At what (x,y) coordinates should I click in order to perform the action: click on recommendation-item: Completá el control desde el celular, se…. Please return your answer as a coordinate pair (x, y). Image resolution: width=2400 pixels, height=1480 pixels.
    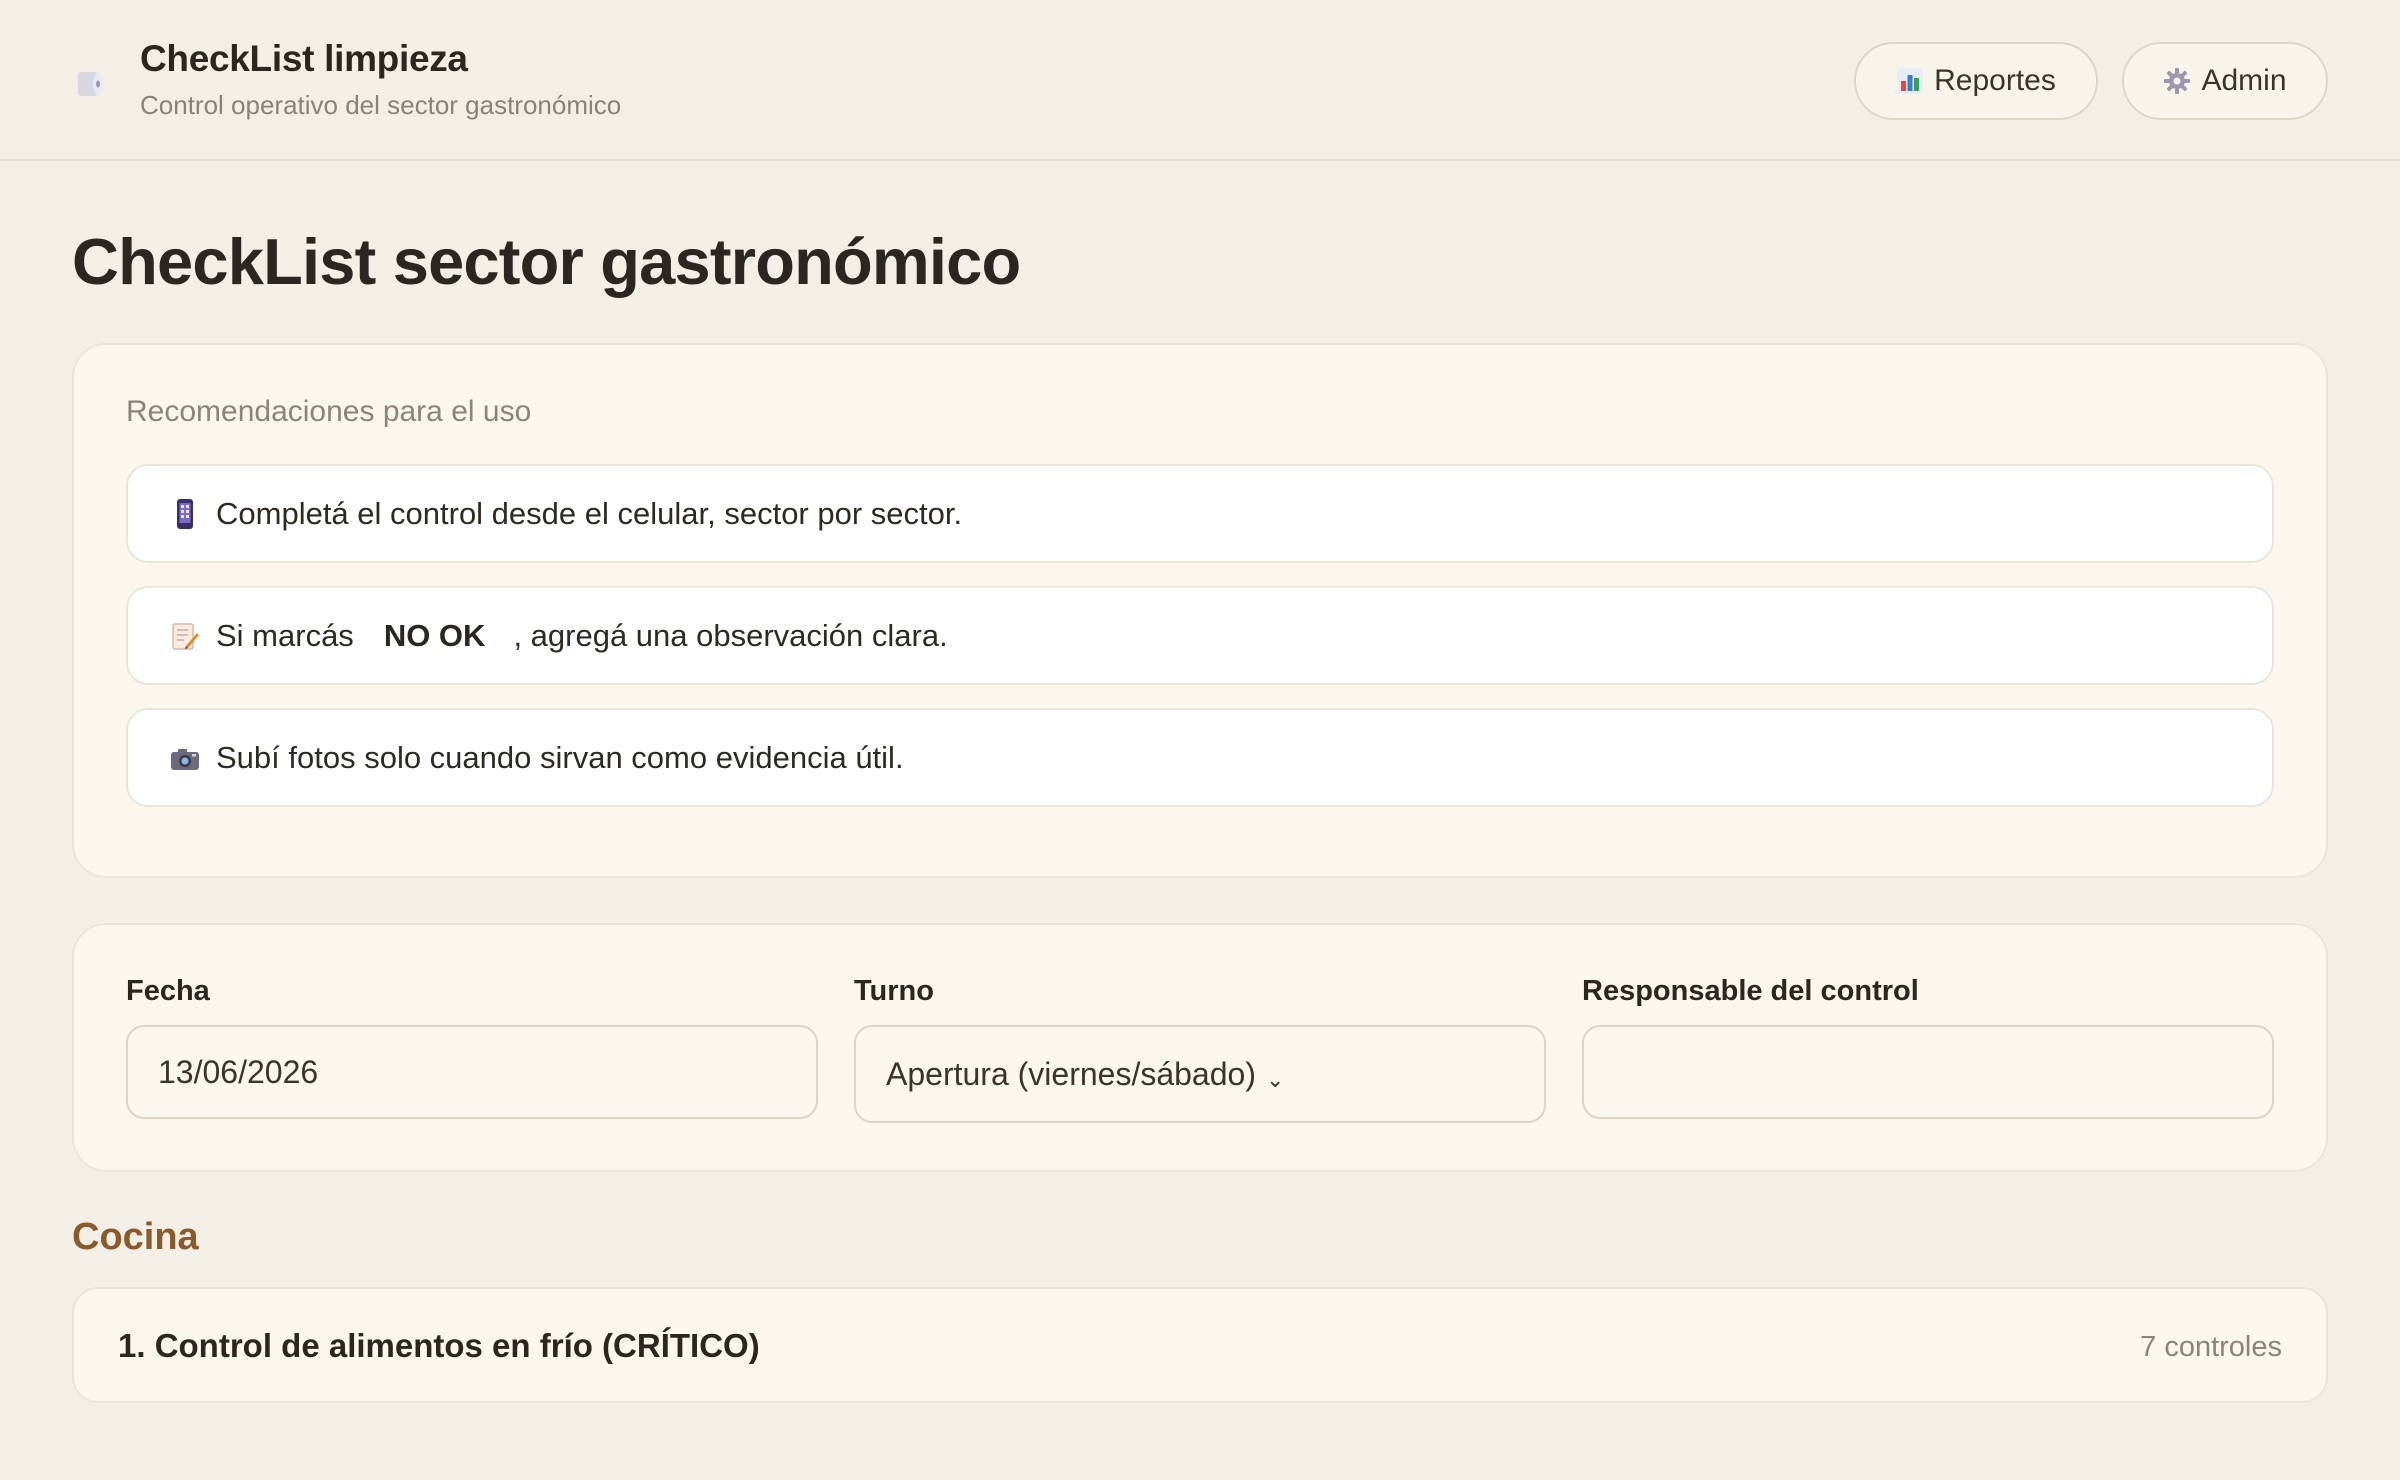
    Looking at the image, I should click on (1200, 513).